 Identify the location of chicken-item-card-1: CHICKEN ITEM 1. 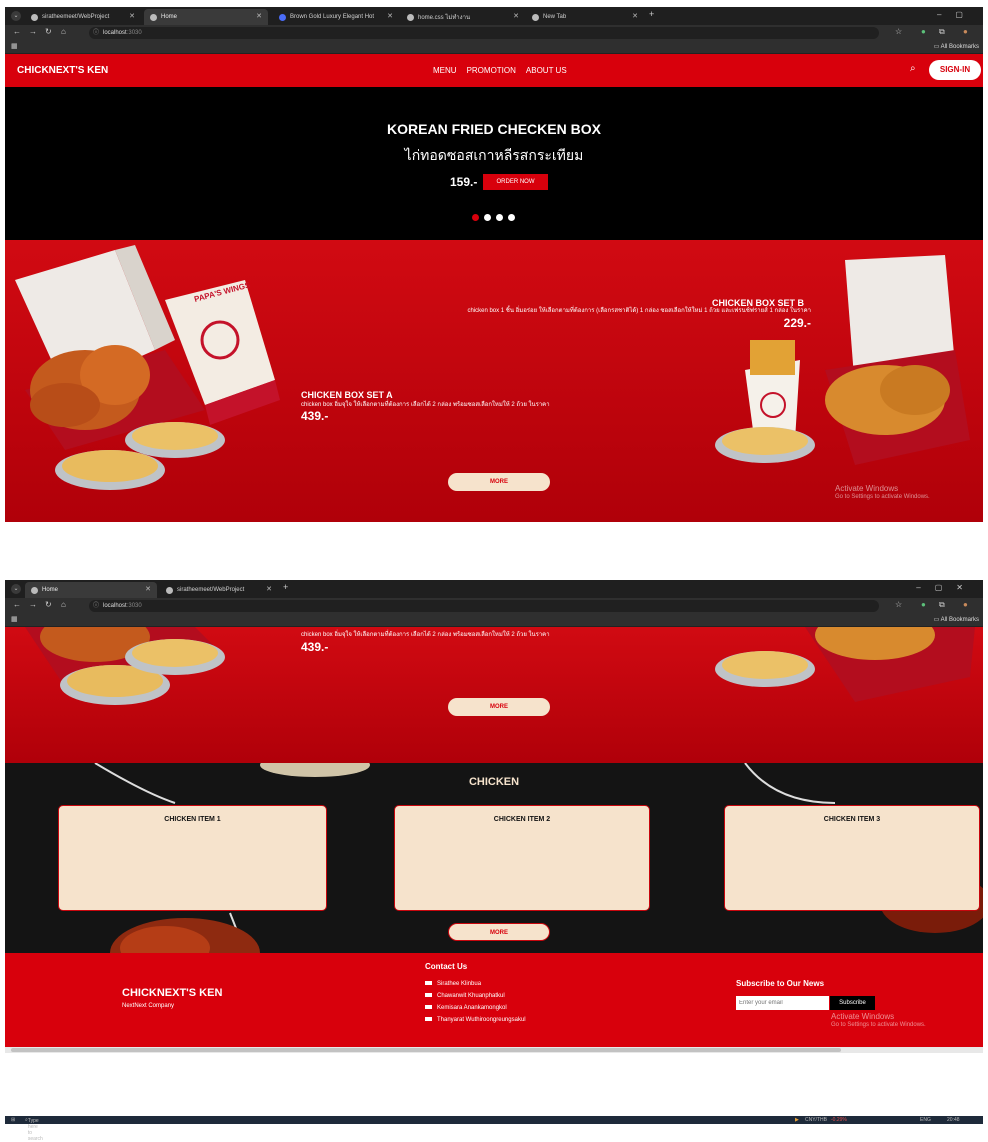
(192, 858).